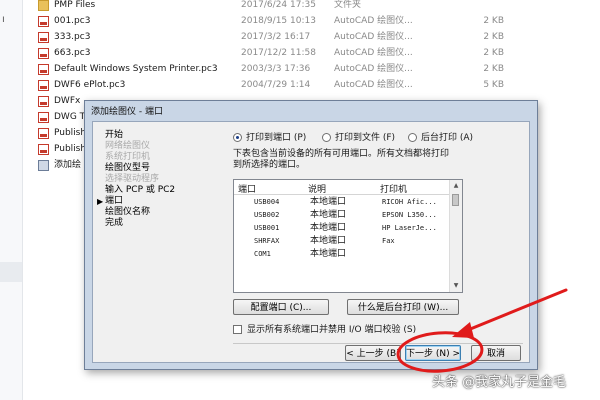 This screenshot has width=600, height=400. What do you see at coordinates (70, 117) in the screenshot?
I see `file-name: DWG T` at bounding box center [70, 117].